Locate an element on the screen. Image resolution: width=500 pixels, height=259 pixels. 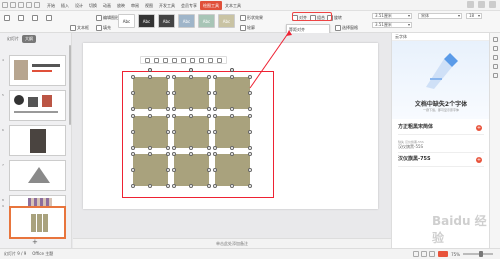
edit-shape-button: 编辑图形 is located at coordinates (107, 18).